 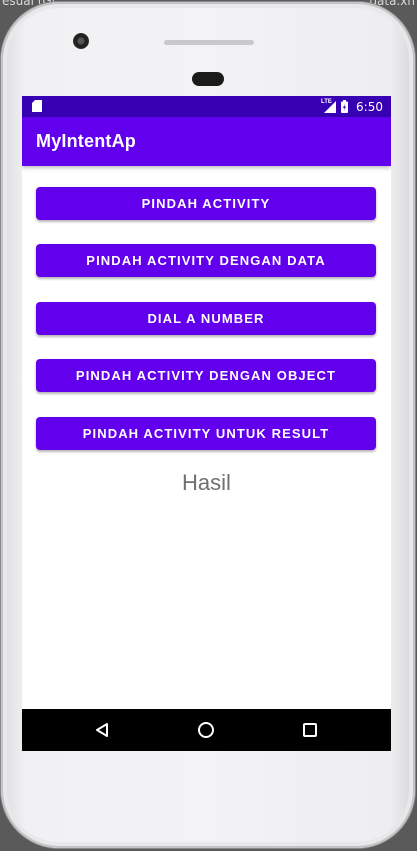 I want to click on status-bar: LTE 6:50, so click(x=206, y=106).